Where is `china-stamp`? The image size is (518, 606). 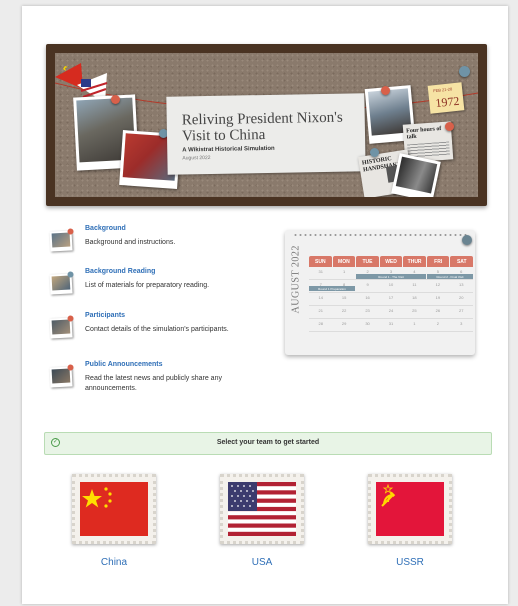
china-stamp is located at coordinates (114, 509).